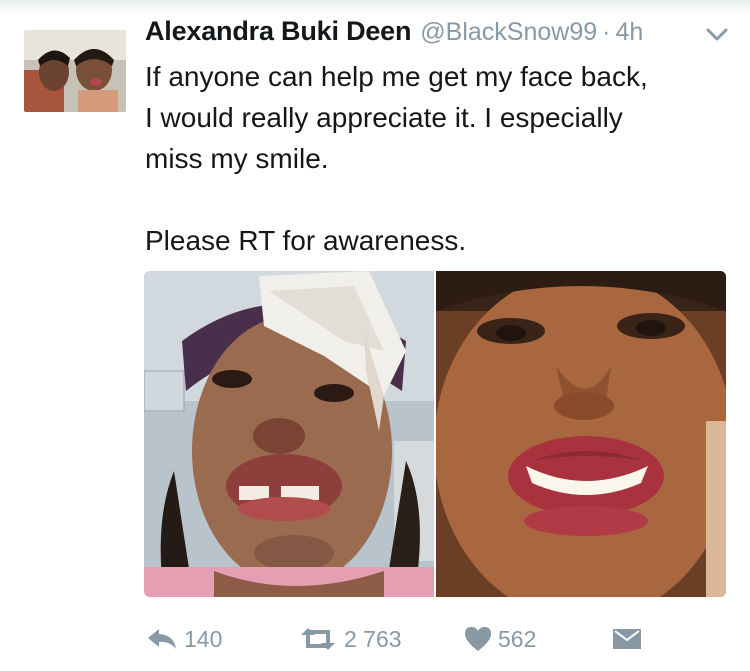 The height and width of the screenshot is (671, 750). Describe the element at coordinates (717, 35) in the screenshot. I see `chevron-down-icon` at that location.